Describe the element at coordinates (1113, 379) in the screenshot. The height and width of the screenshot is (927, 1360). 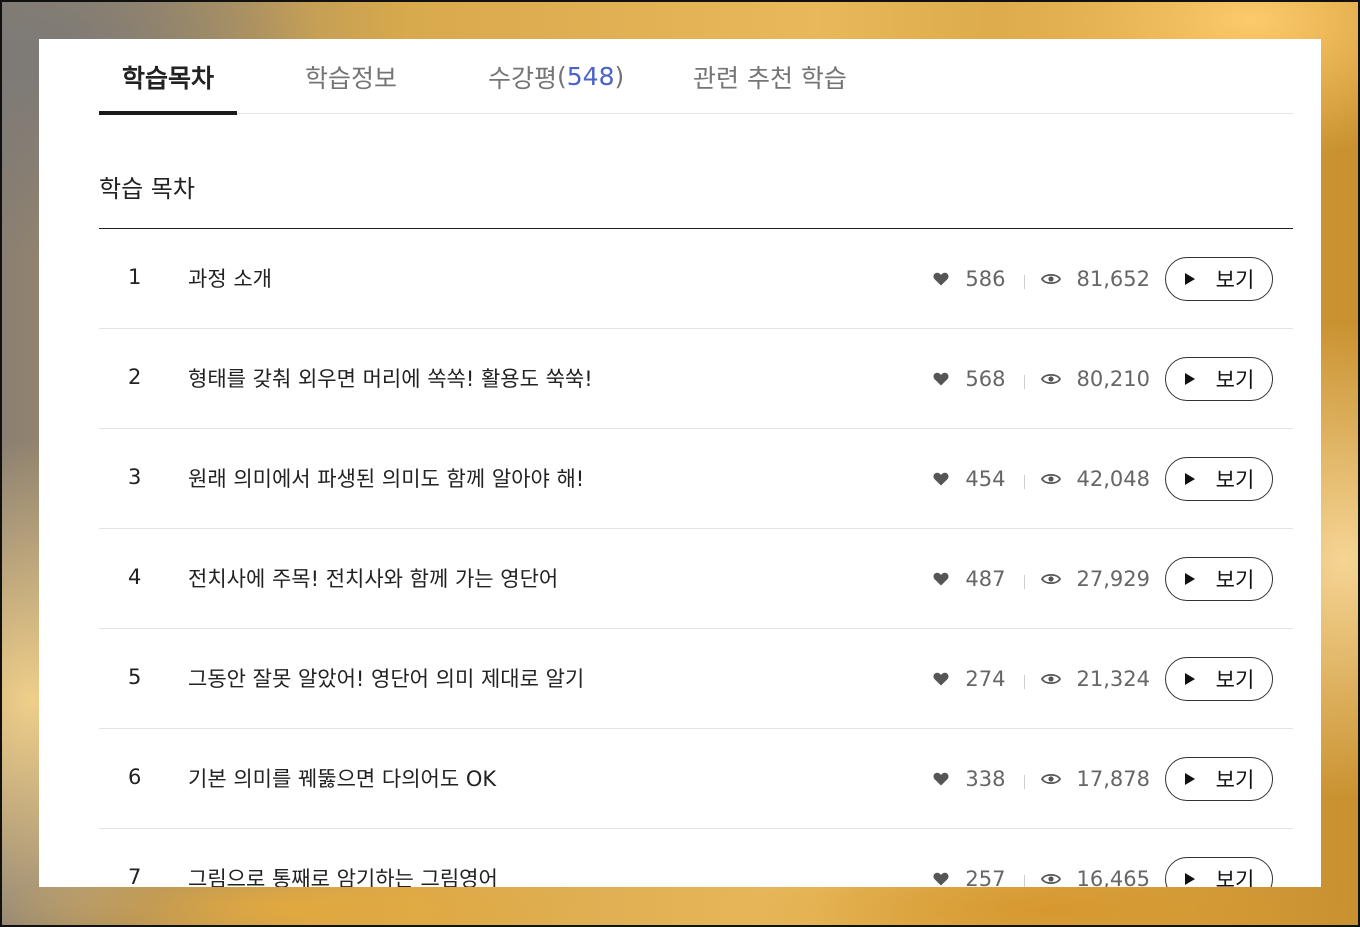
I see `view-count: 80,210` at that location.